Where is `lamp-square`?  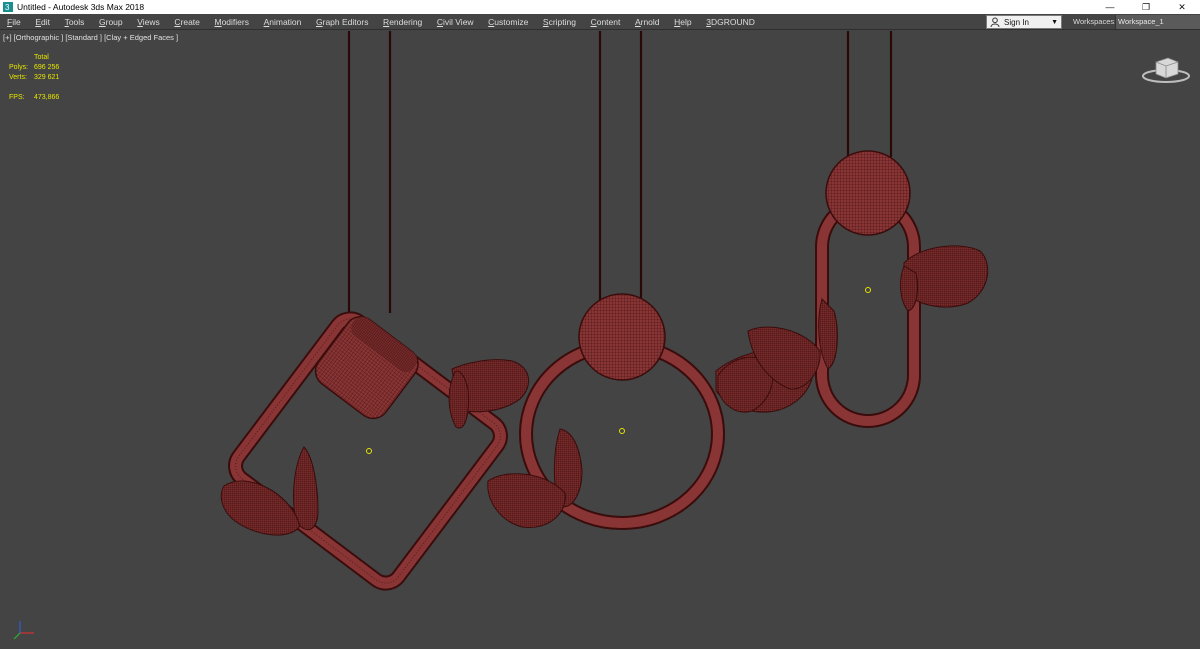
lamp-square is located at coordinates (374, 451).